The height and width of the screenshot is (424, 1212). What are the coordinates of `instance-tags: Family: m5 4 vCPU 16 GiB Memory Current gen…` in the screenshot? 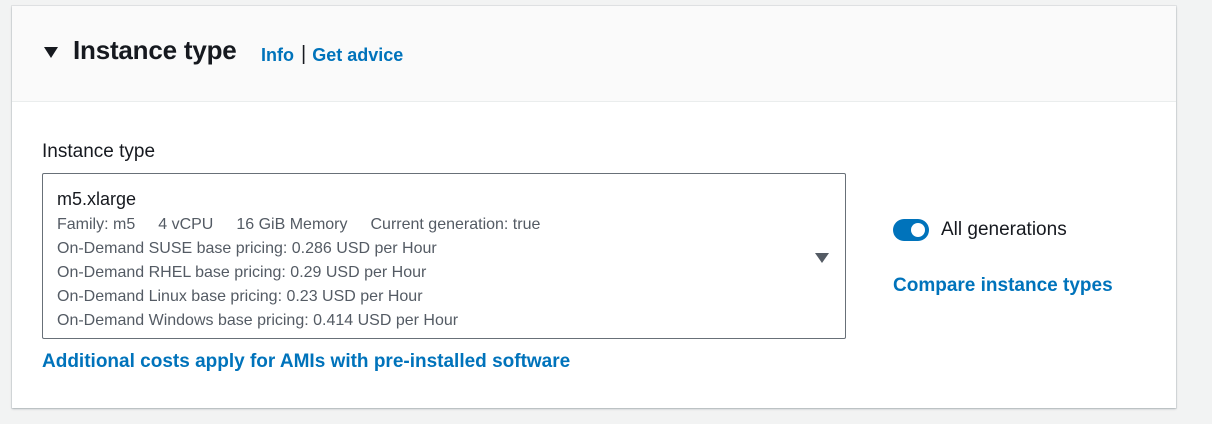 It's located at (298, 225).